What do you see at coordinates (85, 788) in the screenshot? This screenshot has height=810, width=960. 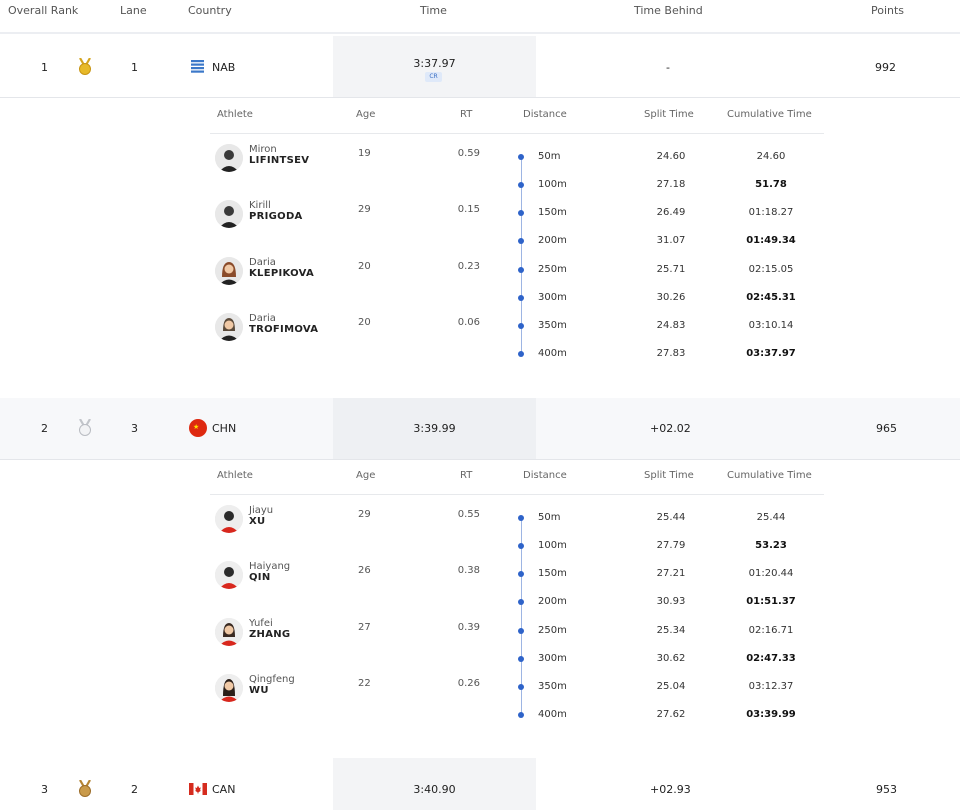 I see `bronze-medal-icon` at bounding box center [85, 788].